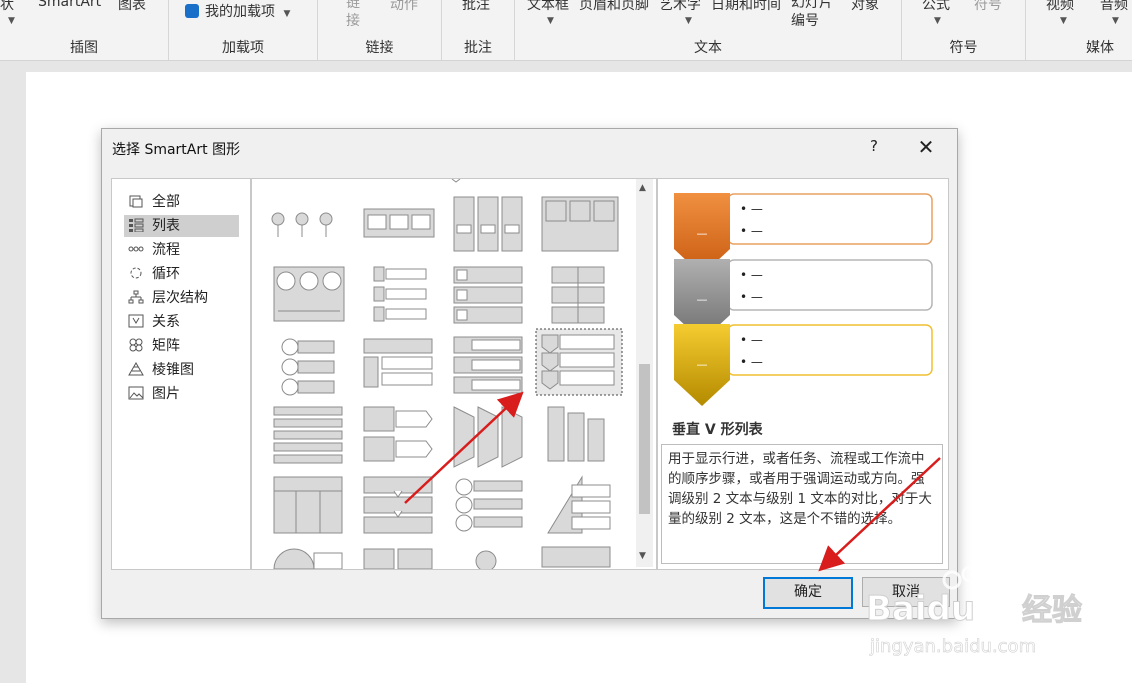 The image size is (1132, 683). I want to click on baidu-watermark: Baidu 经验 jingyan.baidu.com, so click(996, 615).